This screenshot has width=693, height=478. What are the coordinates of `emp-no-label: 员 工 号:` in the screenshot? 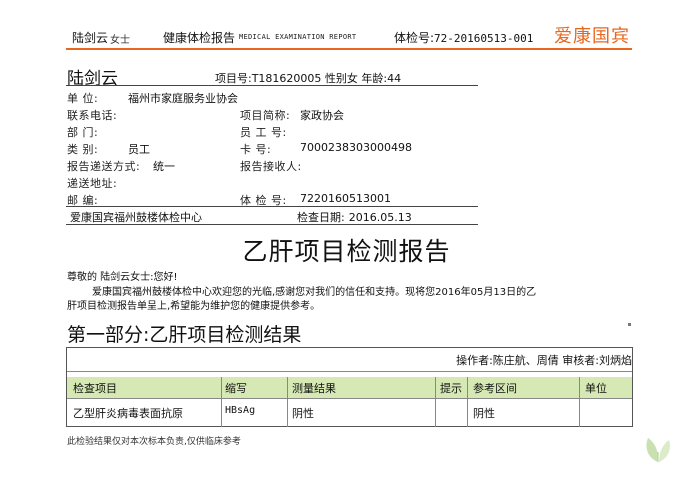 It's located at (263, 132).